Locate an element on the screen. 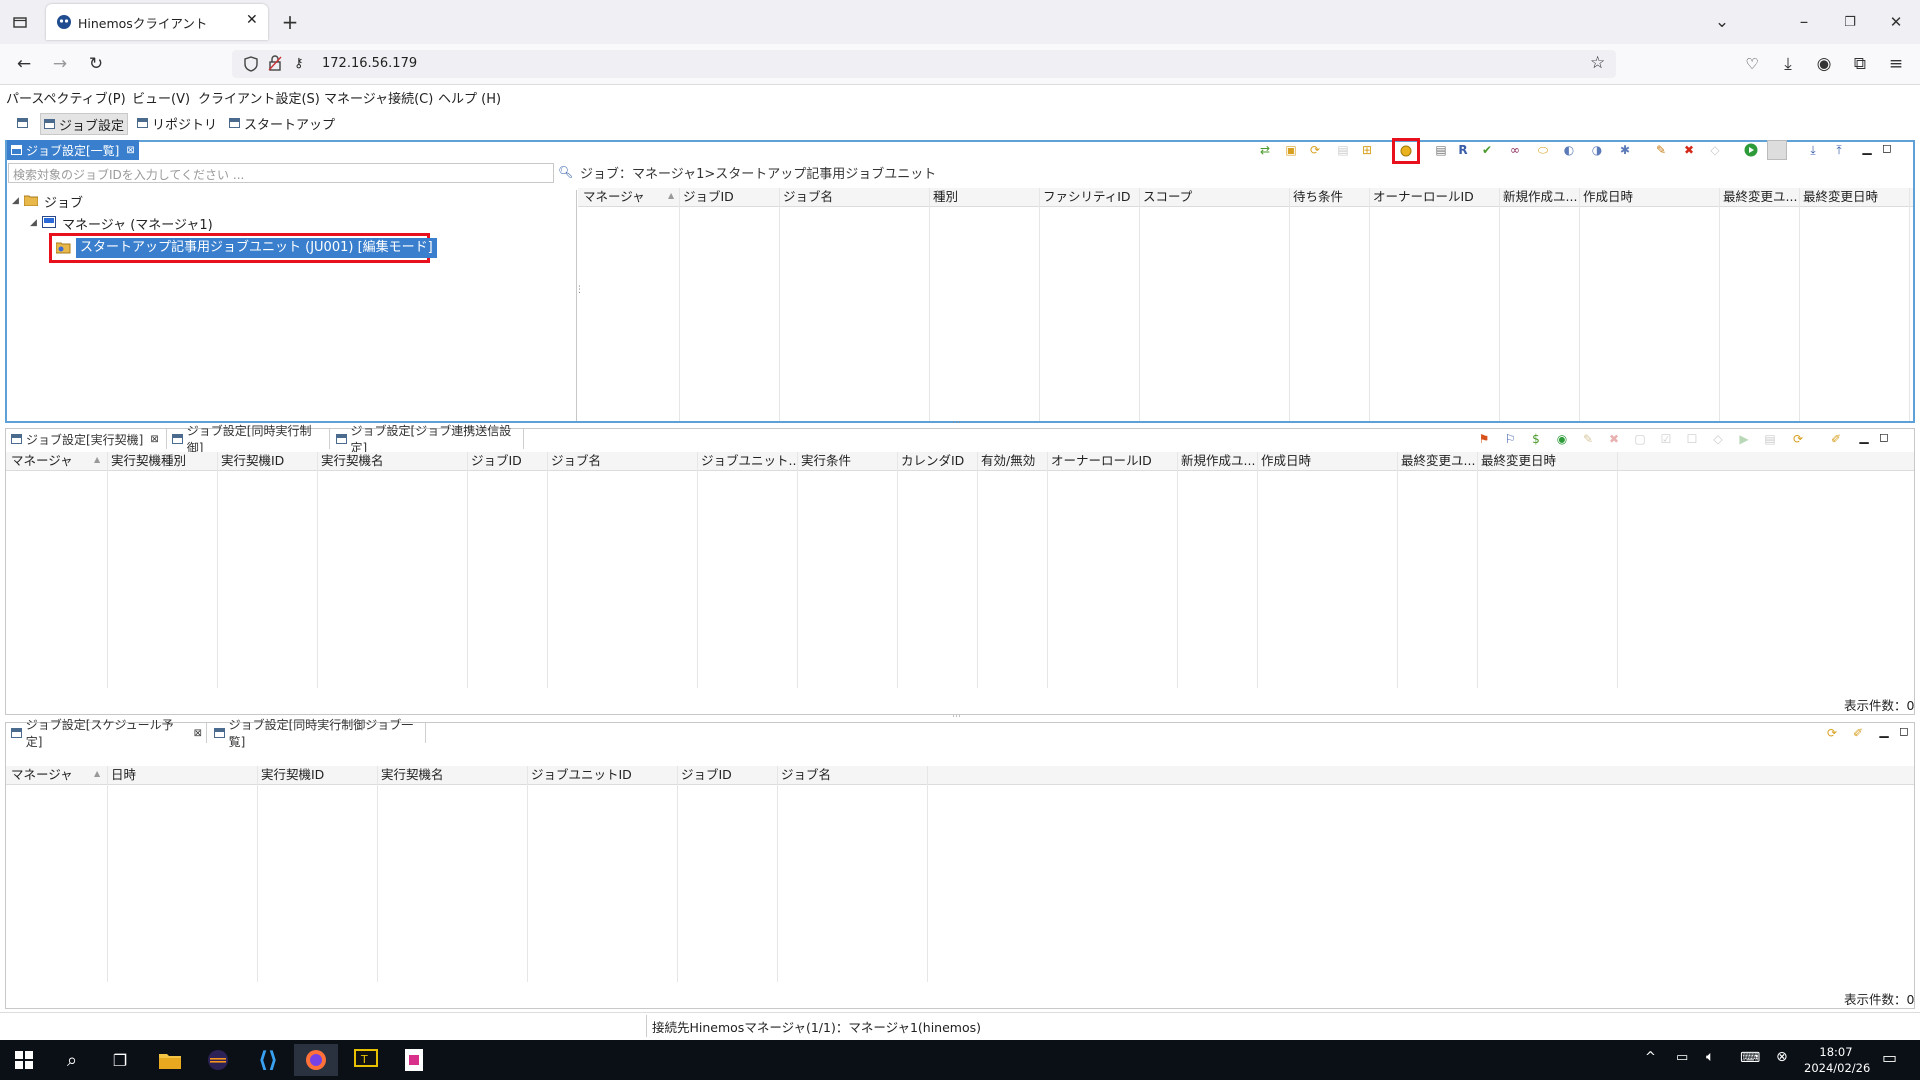  tab-concurrency-control: ジョブ設定[同時実行制御] is located at coordinates (249, 439).